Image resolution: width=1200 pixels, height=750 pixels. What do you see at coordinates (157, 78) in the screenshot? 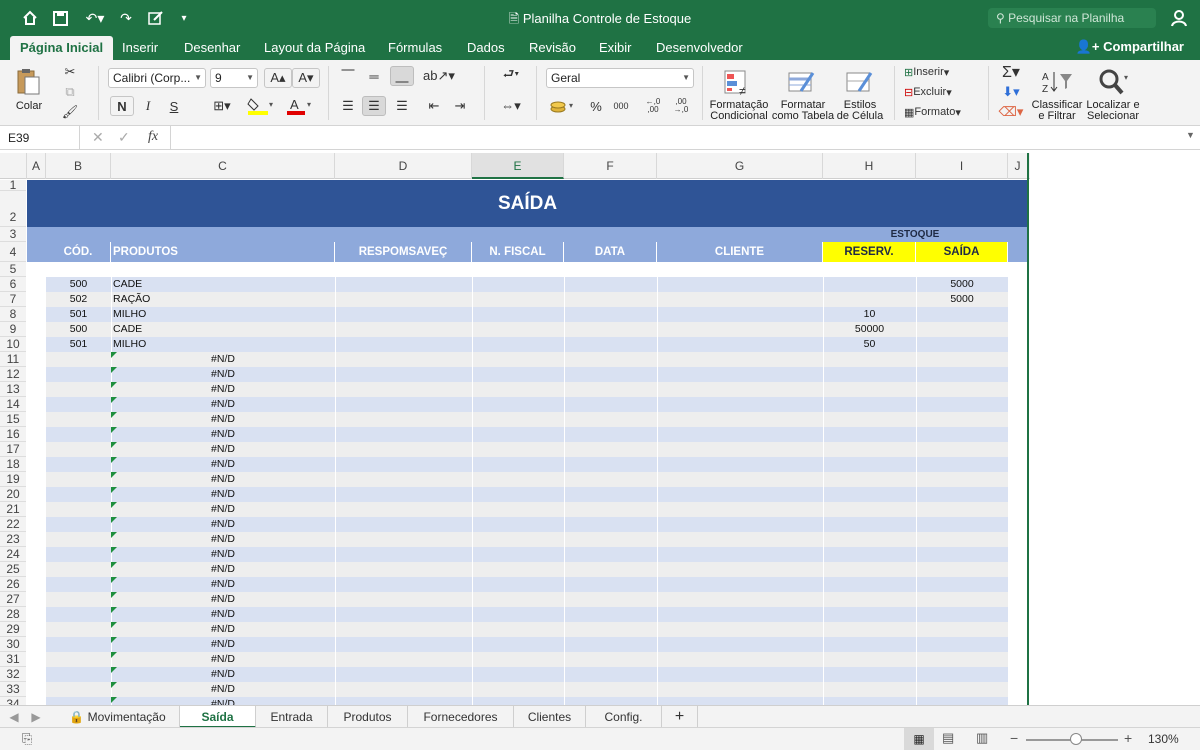
I see `font-name-select: Calibri (Corp... ▼` at bounding box center [157, 78].